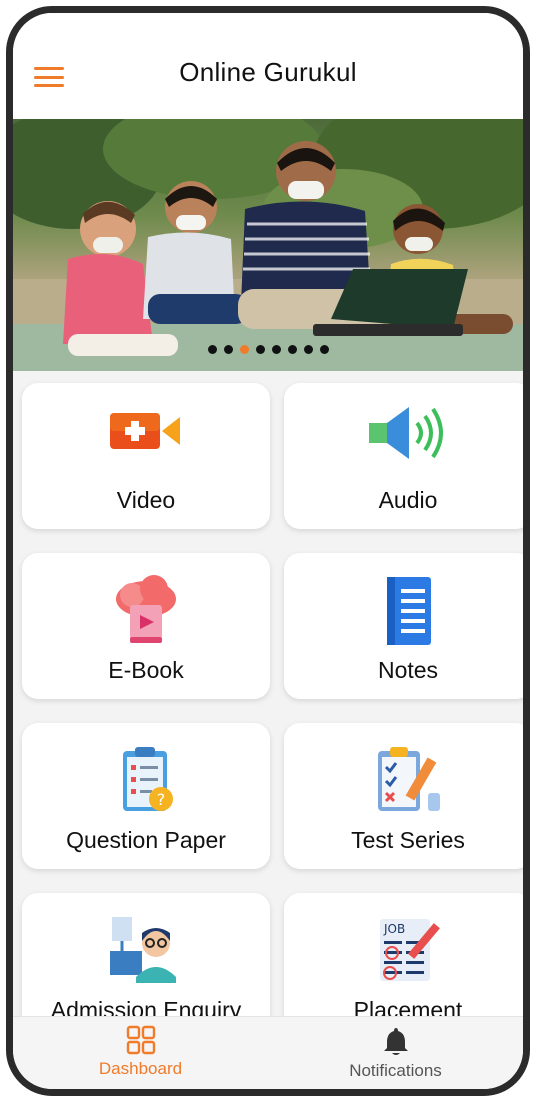  I want to click on app-bar: Online Gurukul, so click(268, 66).